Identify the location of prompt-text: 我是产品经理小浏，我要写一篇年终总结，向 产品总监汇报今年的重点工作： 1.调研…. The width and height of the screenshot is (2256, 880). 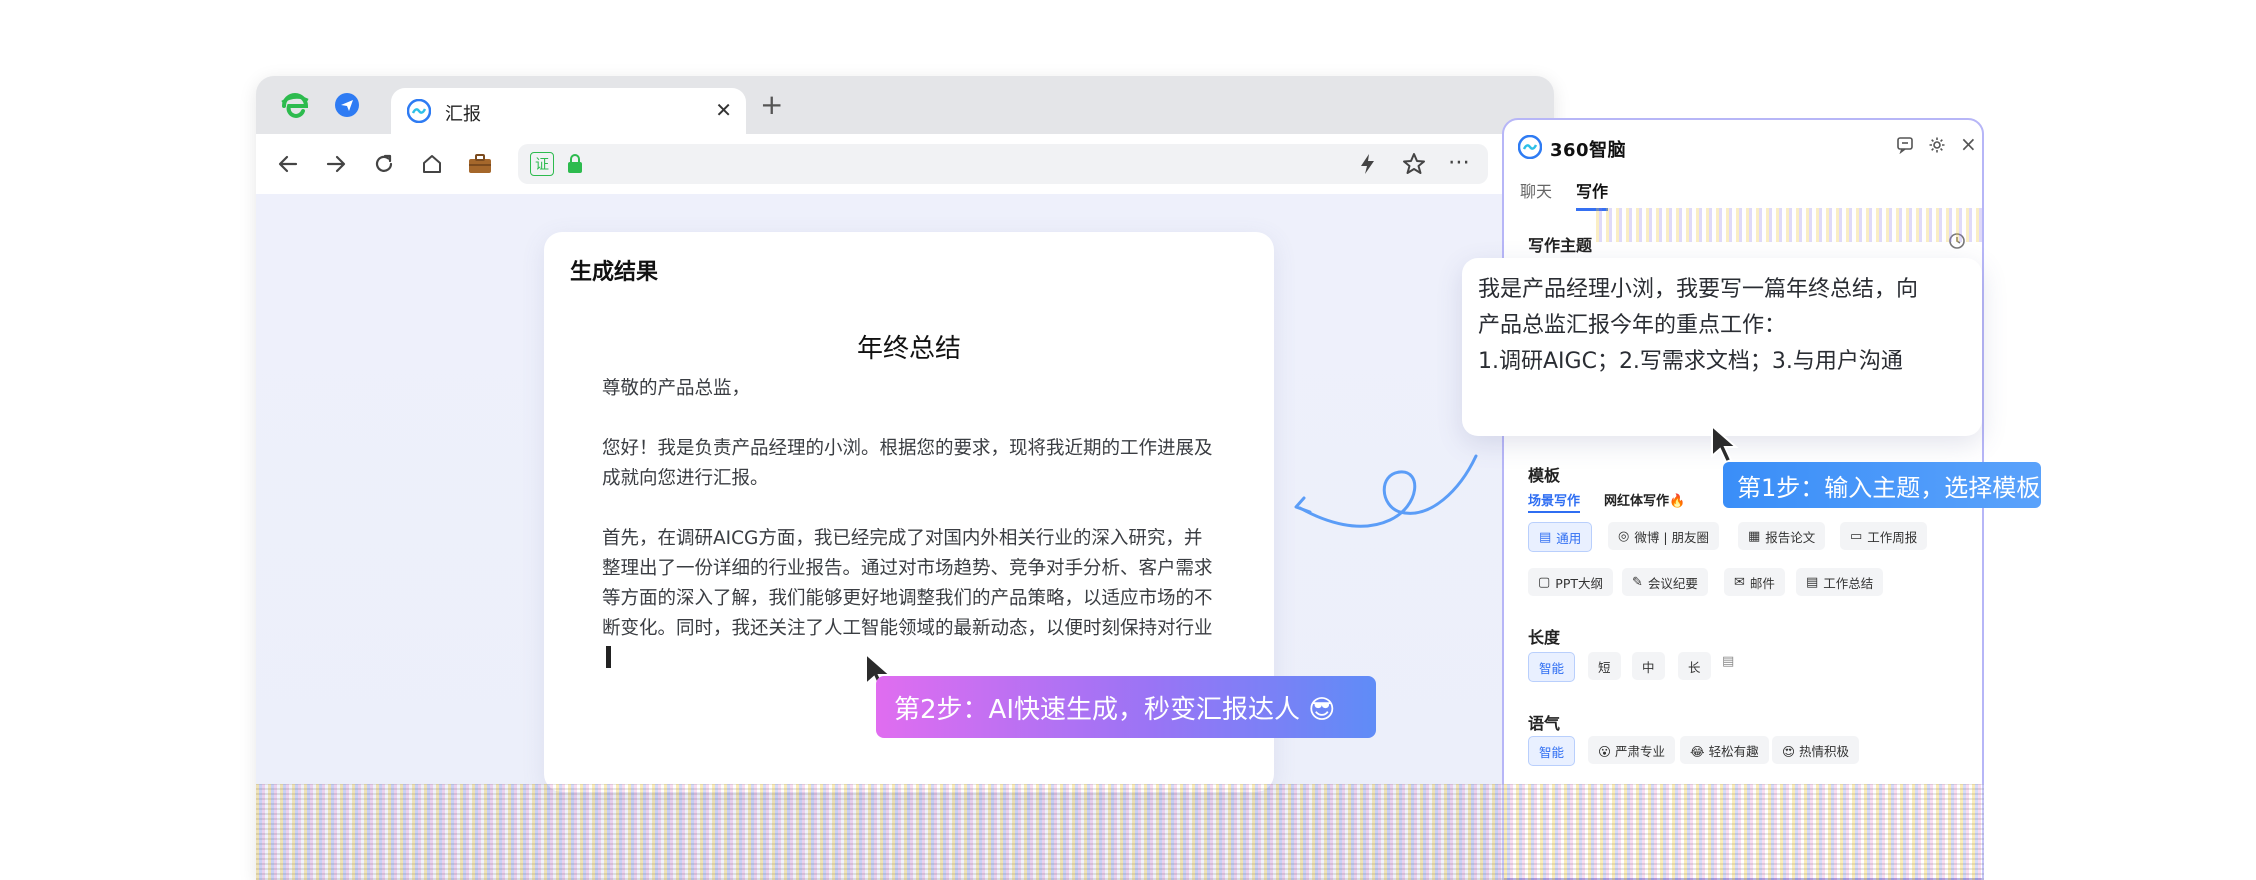
(1723, 326).